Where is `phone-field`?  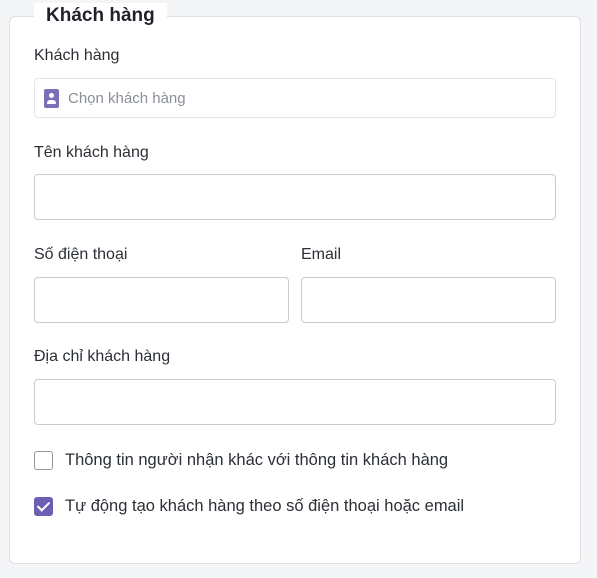 phone-field is located at coordinates (161, 300).